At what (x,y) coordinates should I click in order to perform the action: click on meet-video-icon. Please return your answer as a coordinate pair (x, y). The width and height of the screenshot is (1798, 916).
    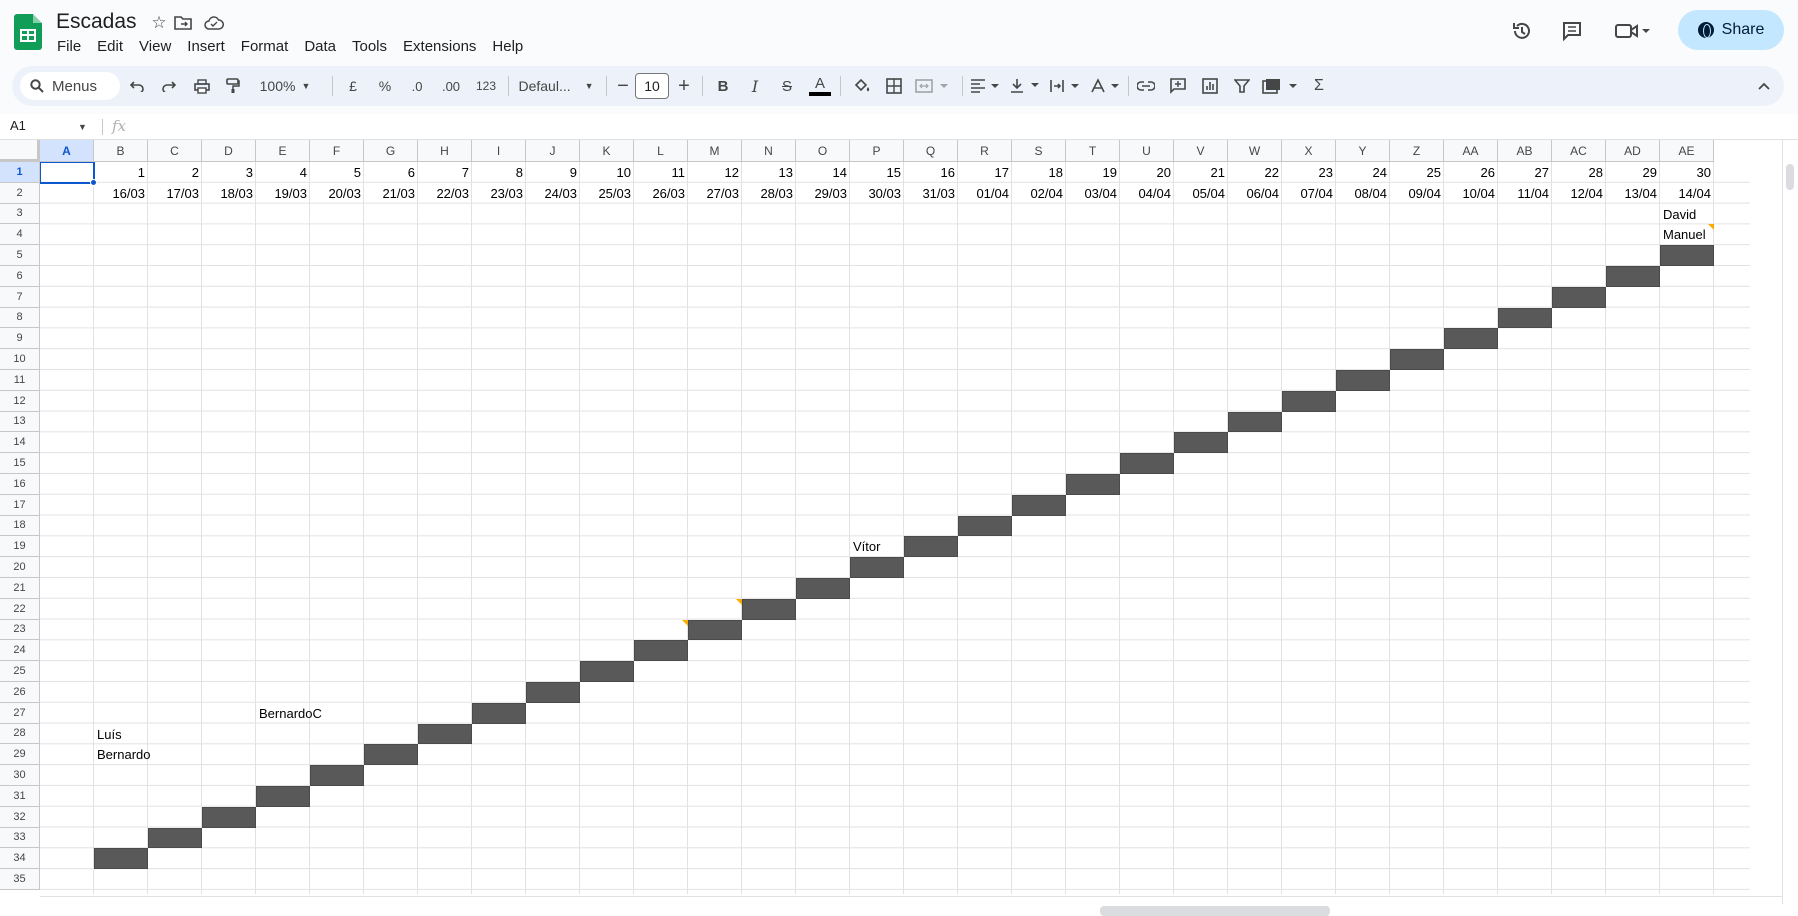
    Looking at the image, I should click on (1633, 31).